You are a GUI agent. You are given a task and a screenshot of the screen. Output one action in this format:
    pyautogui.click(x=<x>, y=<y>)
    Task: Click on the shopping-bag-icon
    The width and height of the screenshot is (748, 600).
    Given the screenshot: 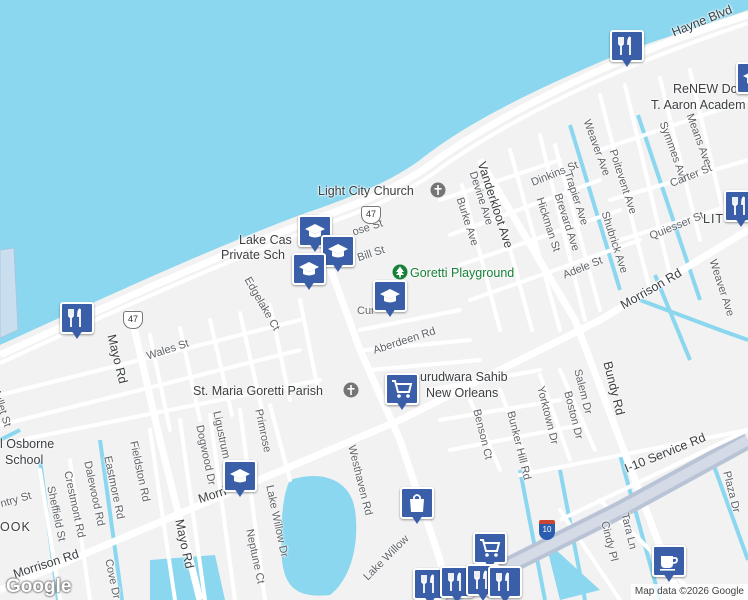 What is the action you would take?
    pyautogui.click(x=417, y=503)
    